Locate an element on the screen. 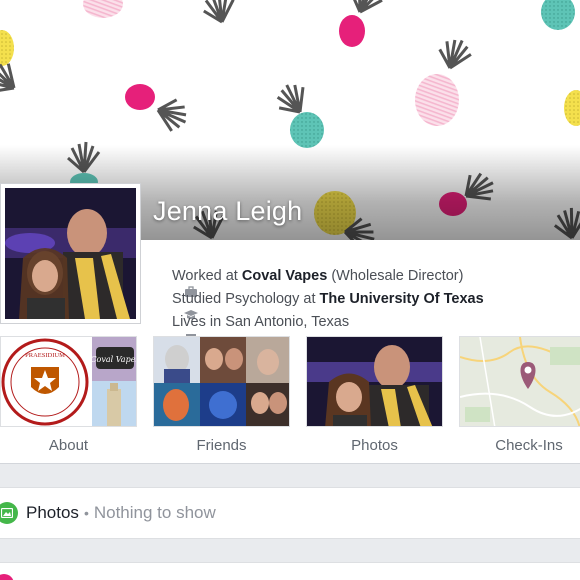 The image size is (580, 580). work-employer: Coval Vapes is located at coordinates (284, 276).